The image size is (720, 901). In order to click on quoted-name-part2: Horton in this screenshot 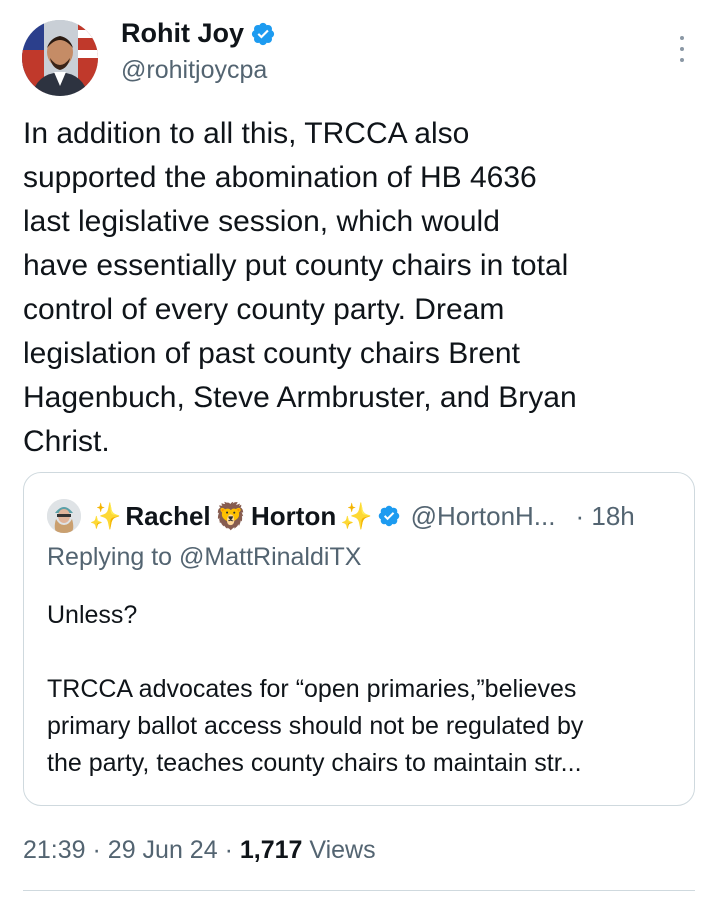, I will do `click(294, 515)`.